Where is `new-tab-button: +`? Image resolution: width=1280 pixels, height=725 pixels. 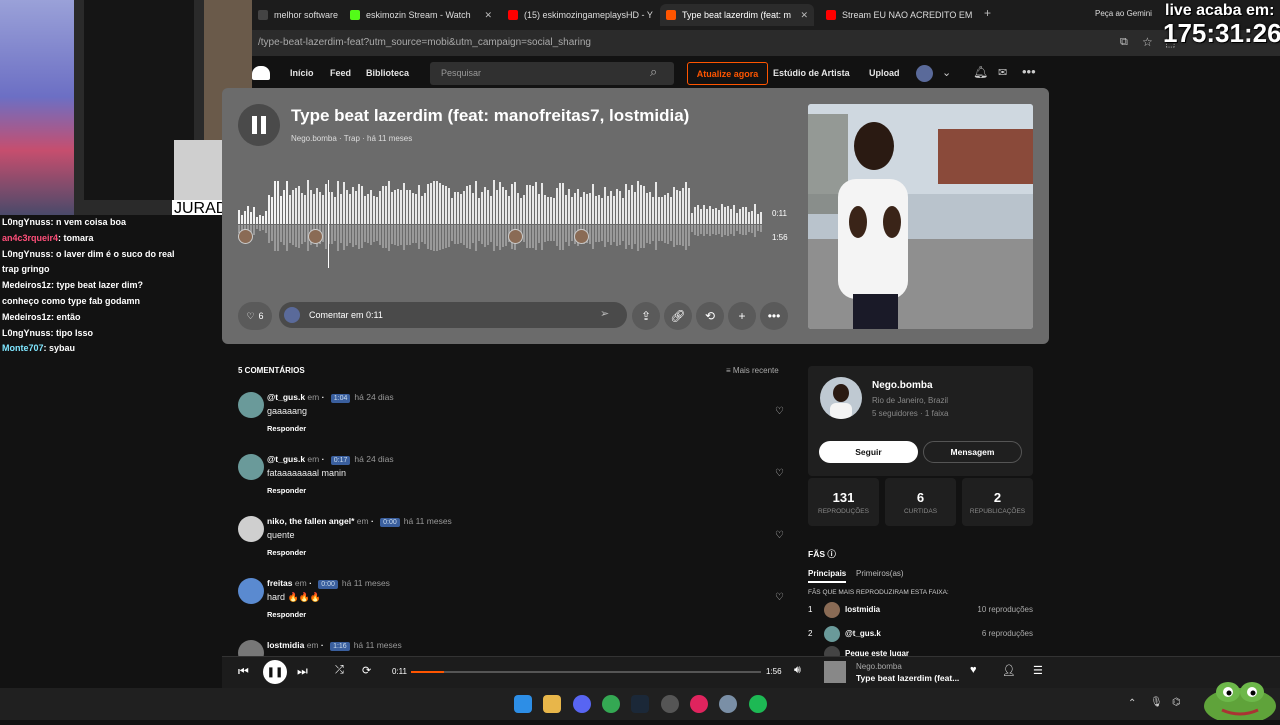 new-tab-button: + is located at coordinates (987, 13).